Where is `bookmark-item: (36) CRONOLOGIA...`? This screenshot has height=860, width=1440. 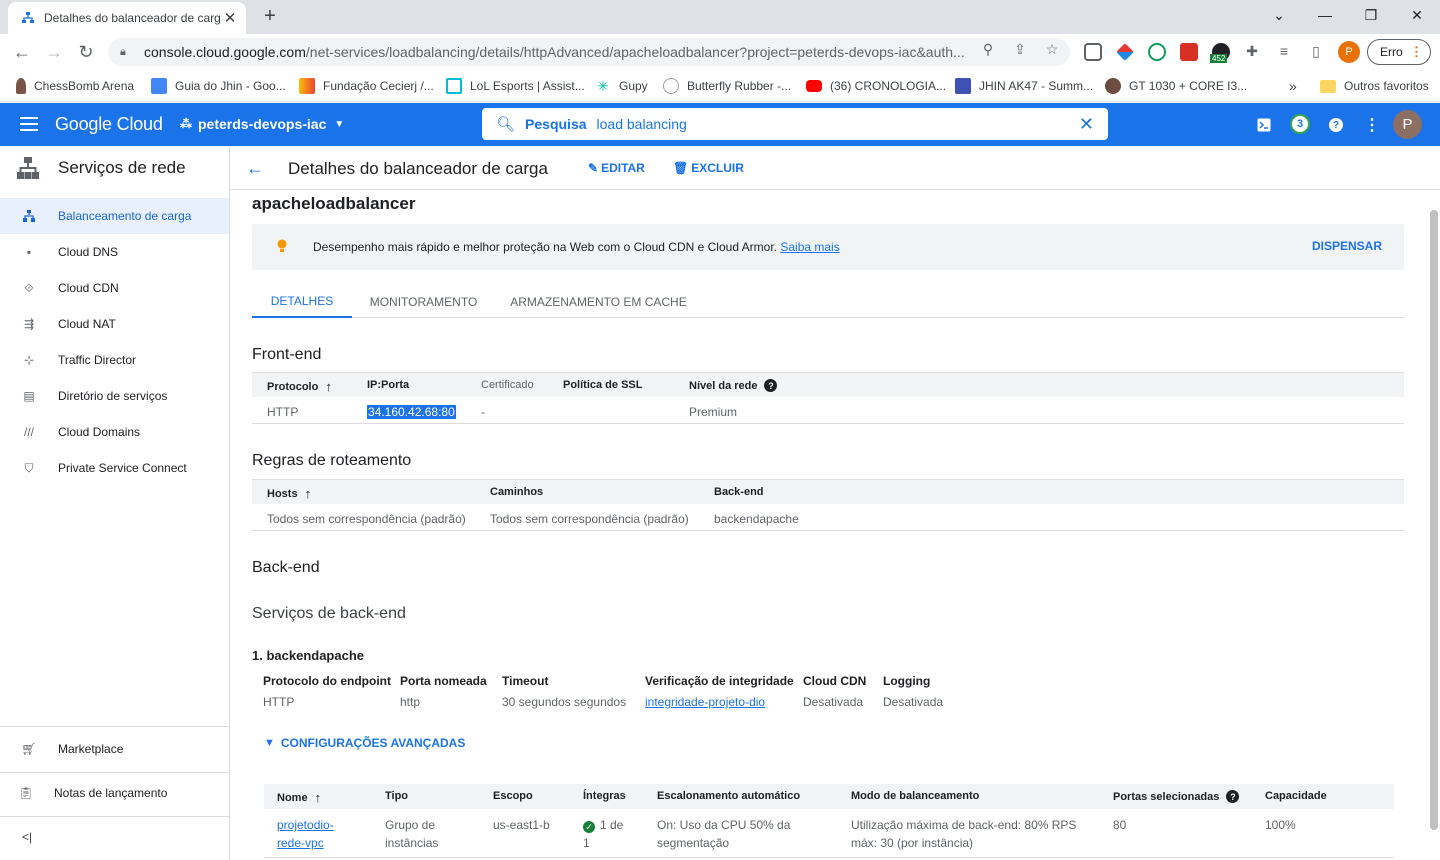 bookmark-item: (36) CRONOLOGIA... is located at coordinates (876, 86).